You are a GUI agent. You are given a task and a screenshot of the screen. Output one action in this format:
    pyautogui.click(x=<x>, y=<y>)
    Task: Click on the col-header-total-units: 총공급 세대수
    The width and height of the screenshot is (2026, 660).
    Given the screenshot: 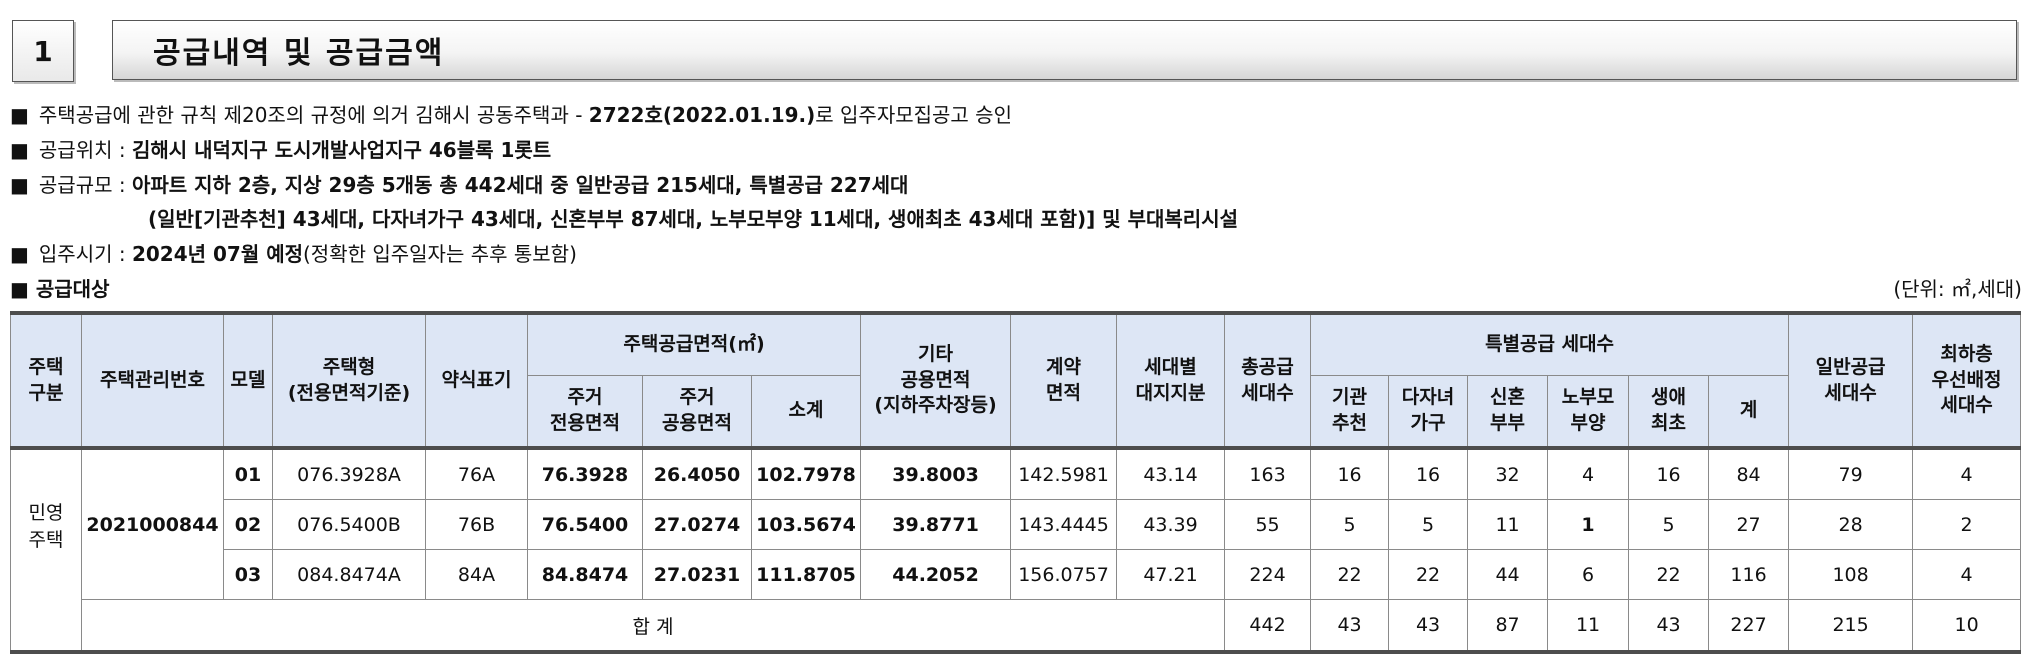 What is the action you would take?
    pyautogui.click(x=1268, y=380)
    